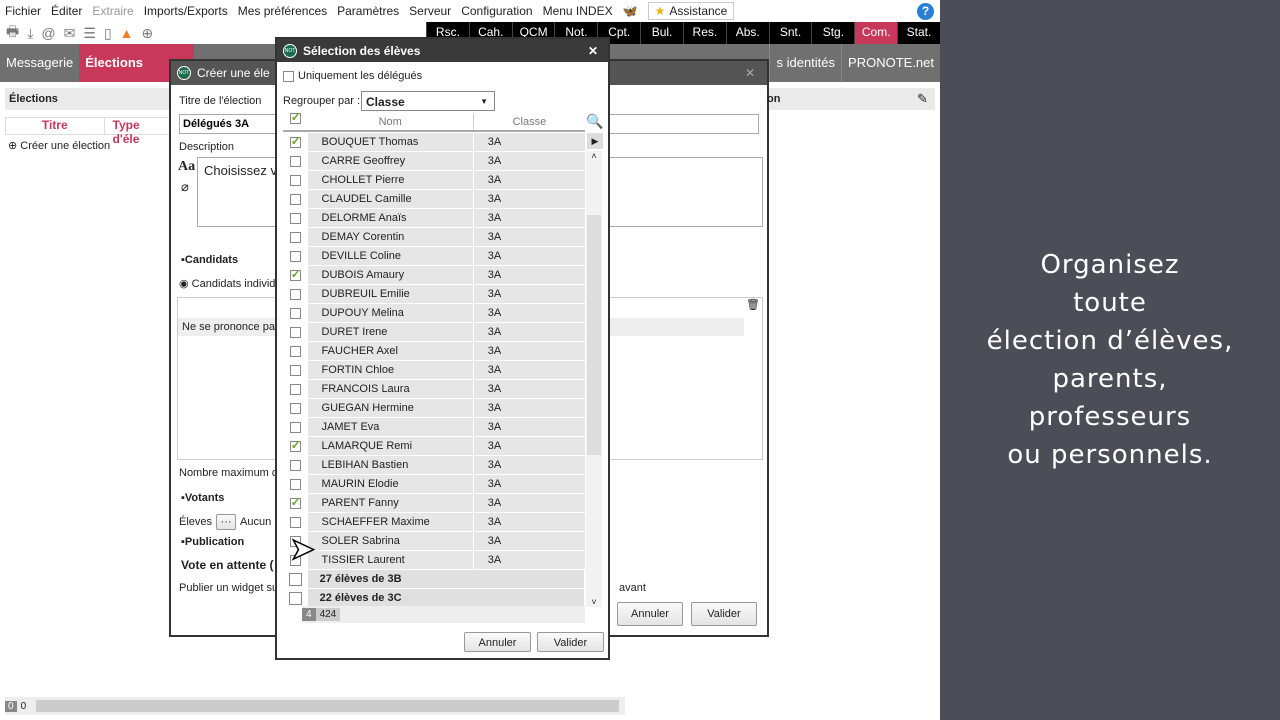 Image resolution: width=1280 pixels, height=720 pixels. What do you see at coordinates (434, 218) in the screenshot?
I see `student-row: DELORME Anaïs 3A` at bounding box center [434, 218].